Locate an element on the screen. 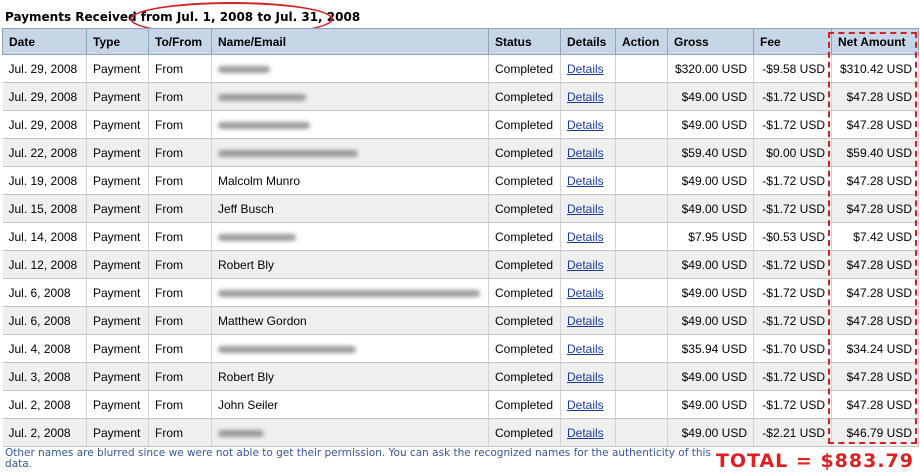 The width and height of the screenshot is (920, 475). col-header-status: Status is located at coordinates (524, 41).